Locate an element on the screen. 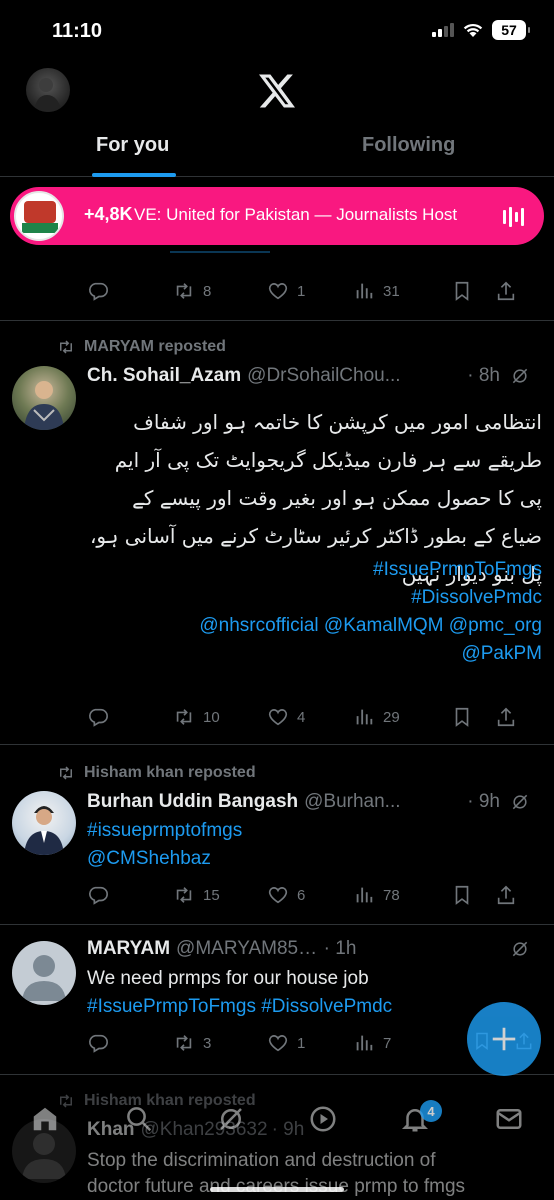 The image size is (554, 1200). like-button: 6 is located at coordinates (310, 895).